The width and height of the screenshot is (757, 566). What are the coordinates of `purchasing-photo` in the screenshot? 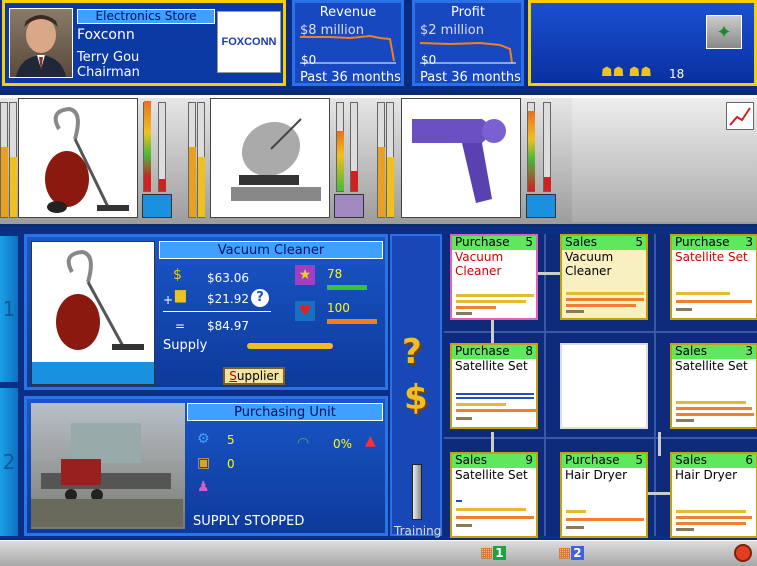 It's located at (108, 466).